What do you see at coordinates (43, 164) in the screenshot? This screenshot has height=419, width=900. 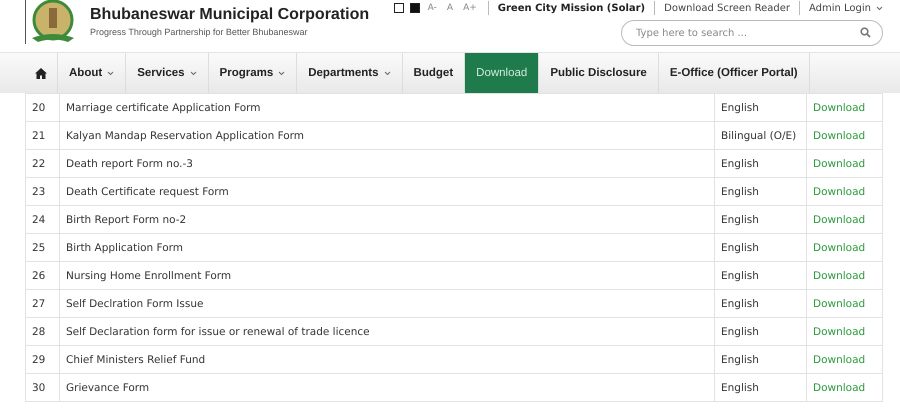 I see `row-number: 22` at bounding box center [43, 164].